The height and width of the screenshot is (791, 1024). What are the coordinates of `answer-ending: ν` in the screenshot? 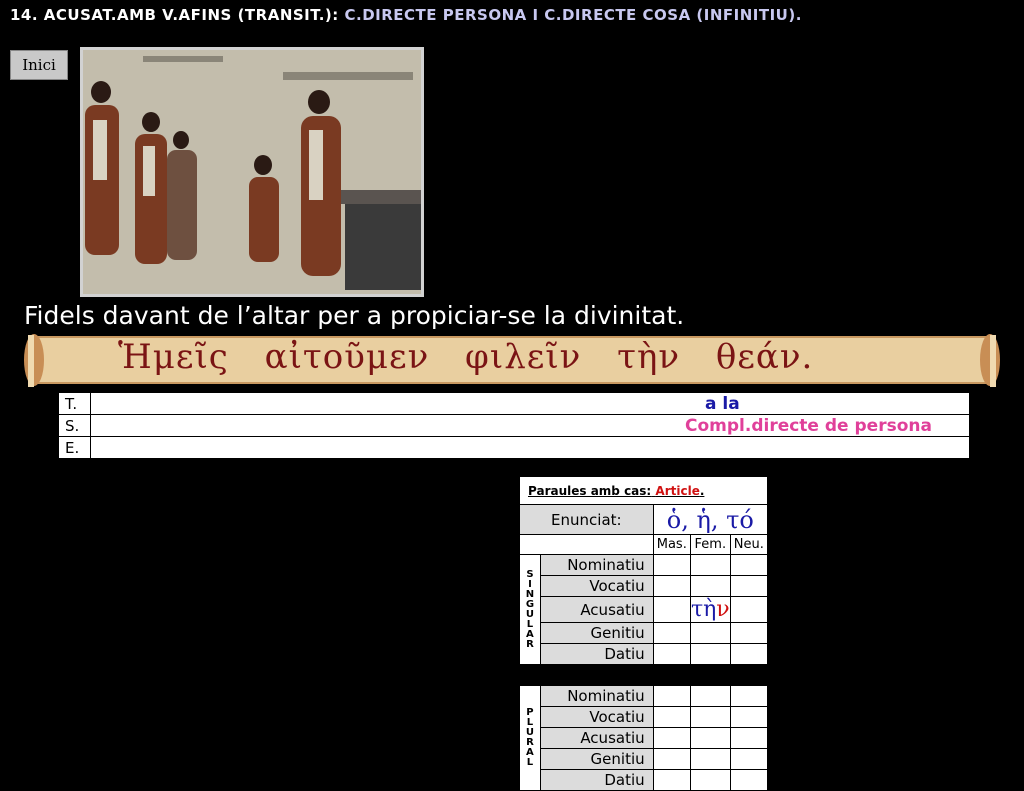 It's located at (723, 609).